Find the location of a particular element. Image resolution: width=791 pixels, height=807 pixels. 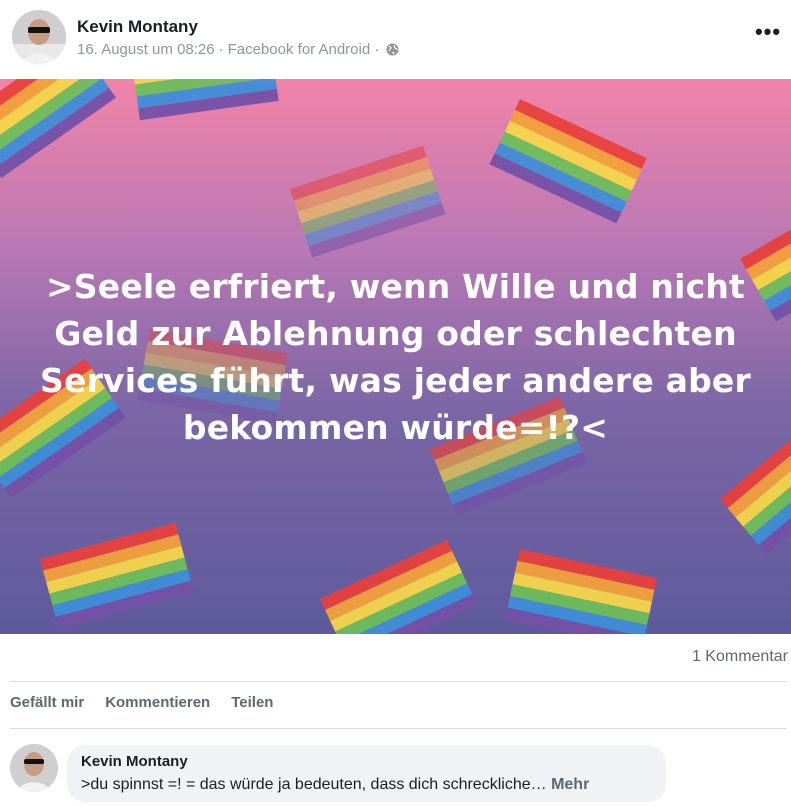

more-options-icon: ••• is located at coordinates (768, 32).